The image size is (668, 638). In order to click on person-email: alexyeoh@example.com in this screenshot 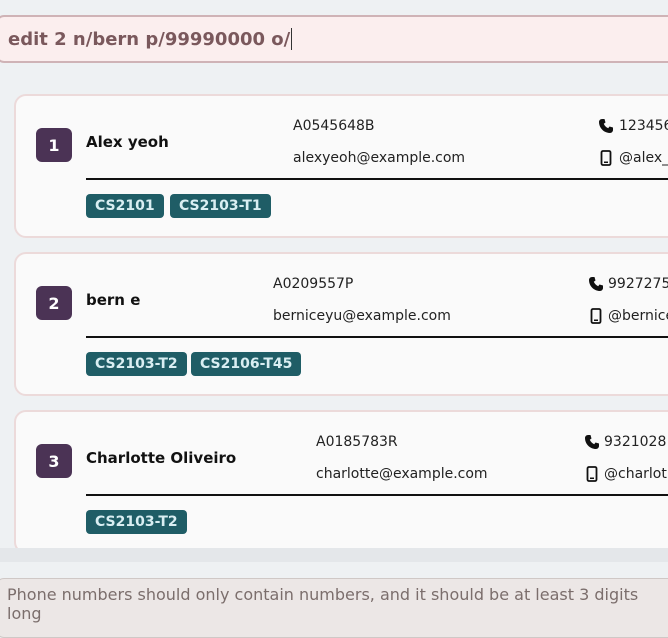, I will do `click(379, 158)`.